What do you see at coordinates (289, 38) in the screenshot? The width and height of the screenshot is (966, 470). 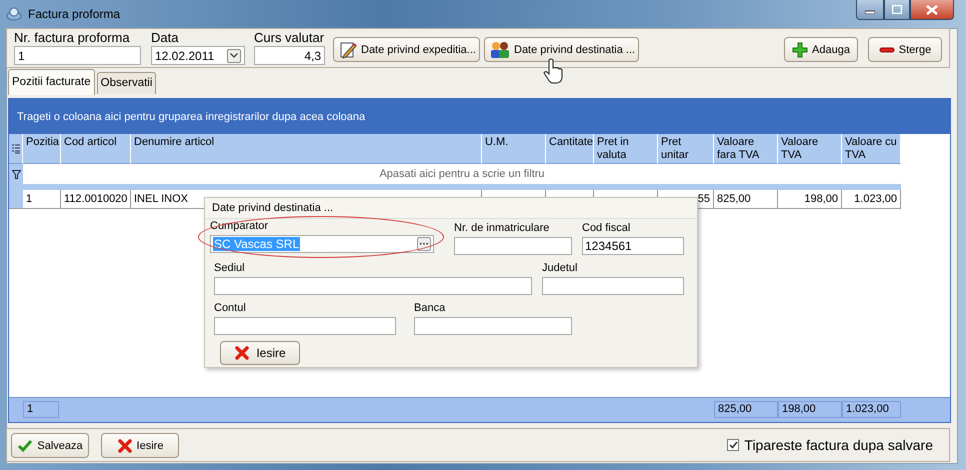 I see `field-label: Curs valutar` at bounding box center [289, 38].